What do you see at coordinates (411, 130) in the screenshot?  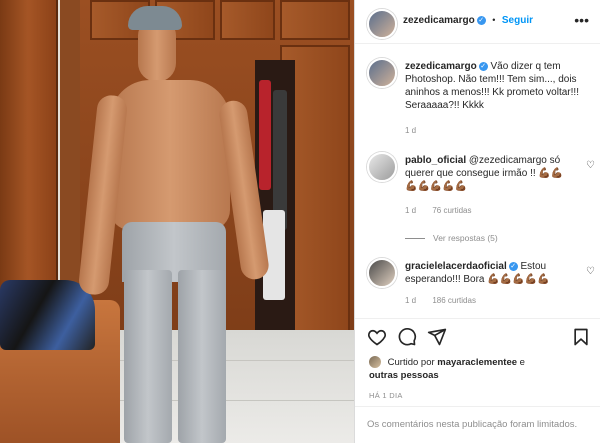 I see `caption-age: 1 d` at bounding box center [411, 130].